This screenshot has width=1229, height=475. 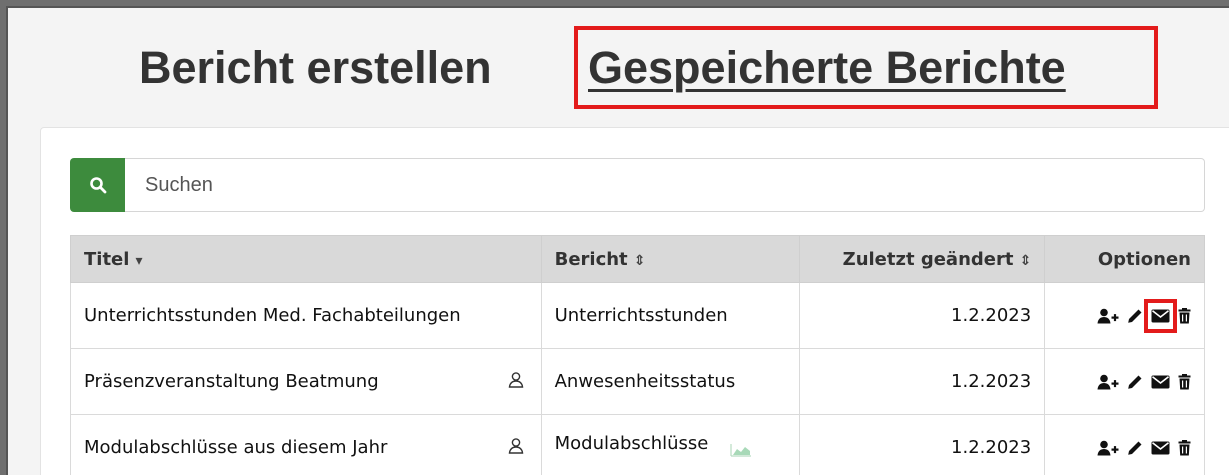 What do you see at coordinates (670, 444) in the screenshot?
I see `cell-report: Modulabschlüsse` at bounding box center [670, 444].